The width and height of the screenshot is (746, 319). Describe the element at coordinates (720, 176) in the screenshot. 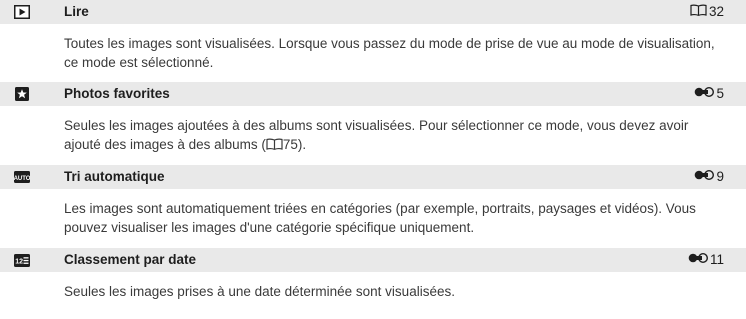

I see `page-number: 9` at that location.